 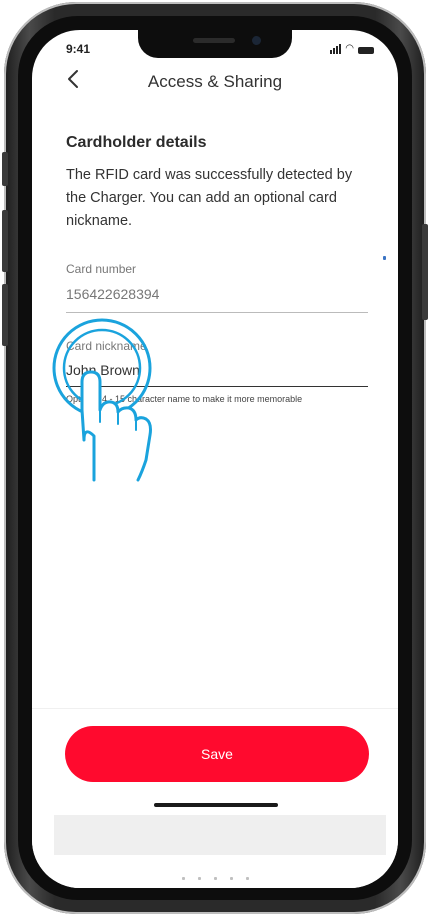 What do you see at coordinates (217, 312) in the screenshot?
I see `card-number-underline` at bounding box center [217, 312].